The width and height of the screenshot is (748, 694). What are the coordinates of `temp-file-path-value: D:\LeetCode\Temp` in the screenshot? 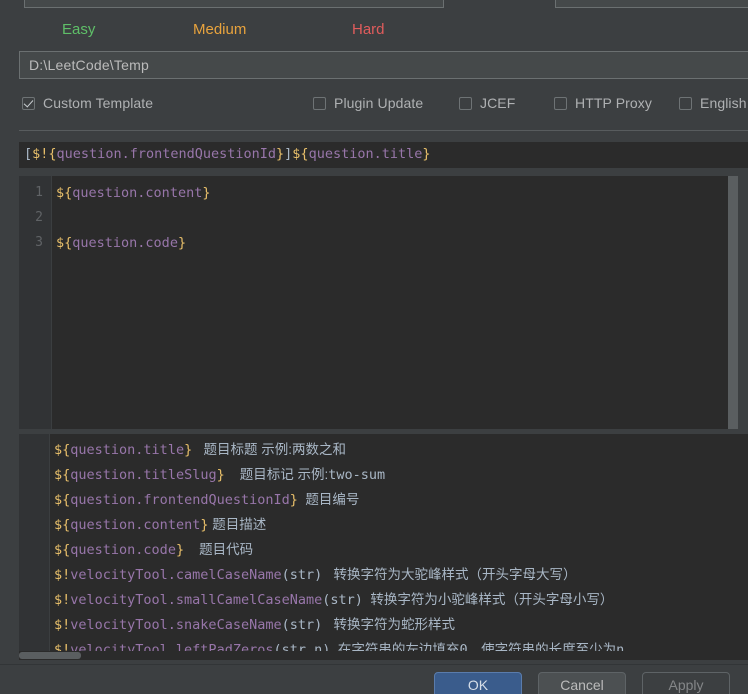 It's located at (89, 65).